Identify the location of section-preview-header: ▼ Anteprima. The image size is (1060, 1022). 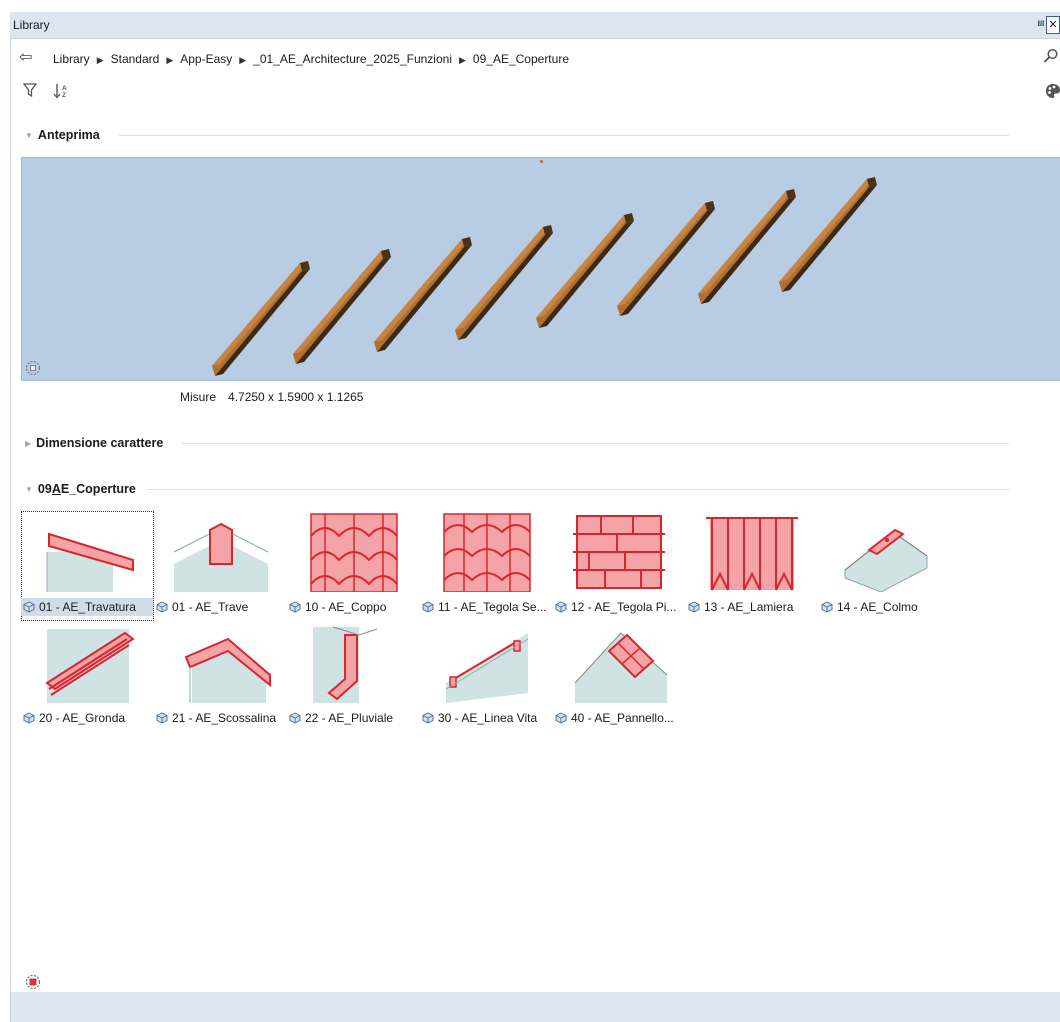
(62, 137).